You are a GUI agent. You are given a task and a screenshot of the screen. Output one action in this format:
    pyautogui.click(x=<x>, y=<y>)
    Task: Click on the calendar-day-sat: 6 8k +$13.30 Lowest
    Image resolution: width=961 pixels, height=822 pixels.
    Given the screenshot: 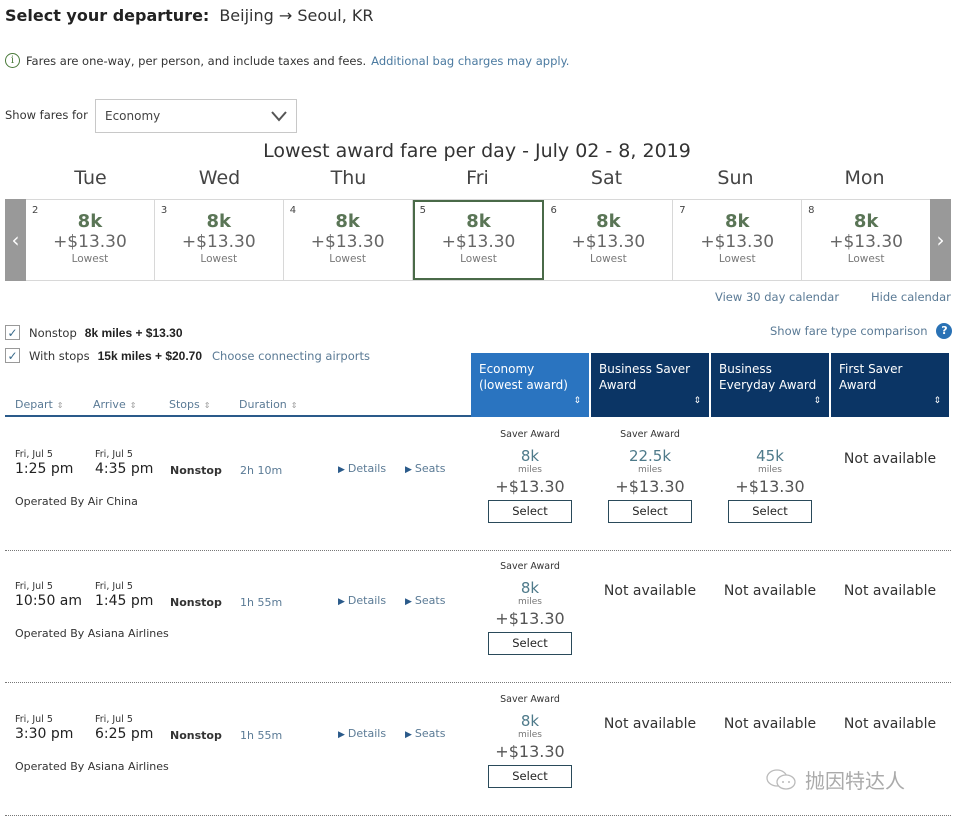 What is the action you would take?
    pyautogui.click(x=609, y=240)
    